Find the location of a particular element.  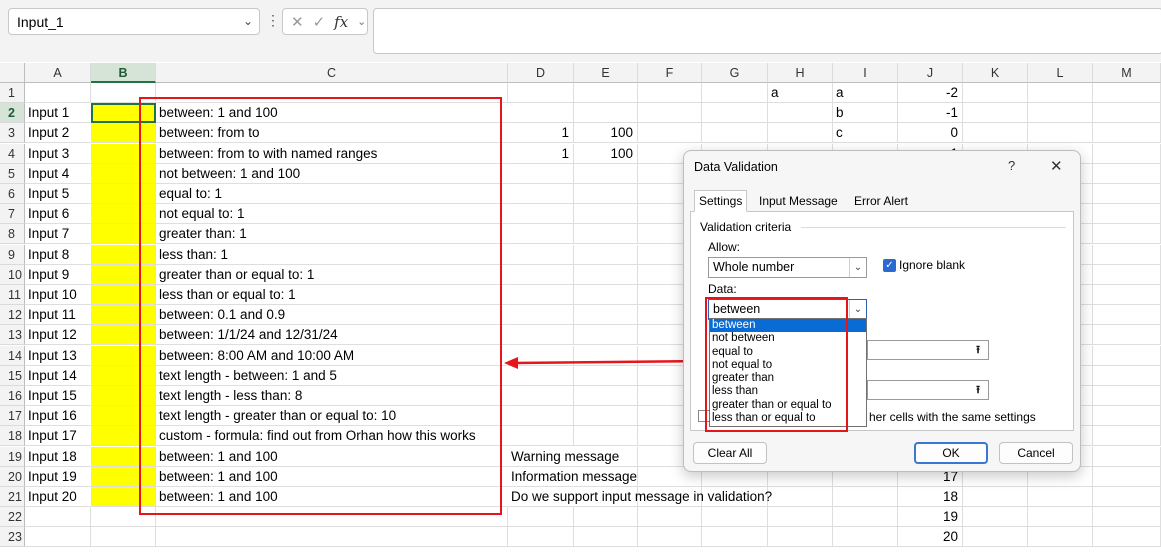

cell-c23 is located at coordinates (332, 537).